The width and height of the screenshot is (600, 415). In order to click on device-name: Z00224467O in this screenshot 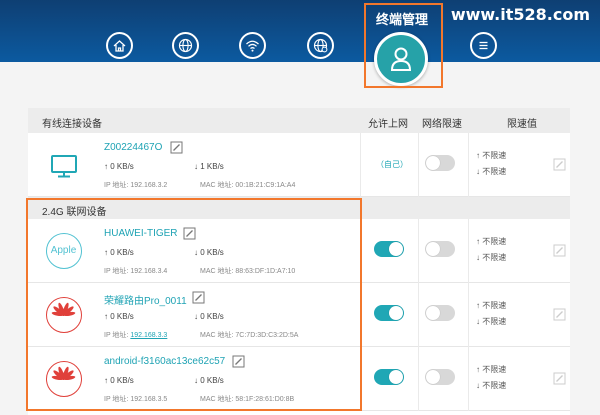, I will do `click(133, 147)`.